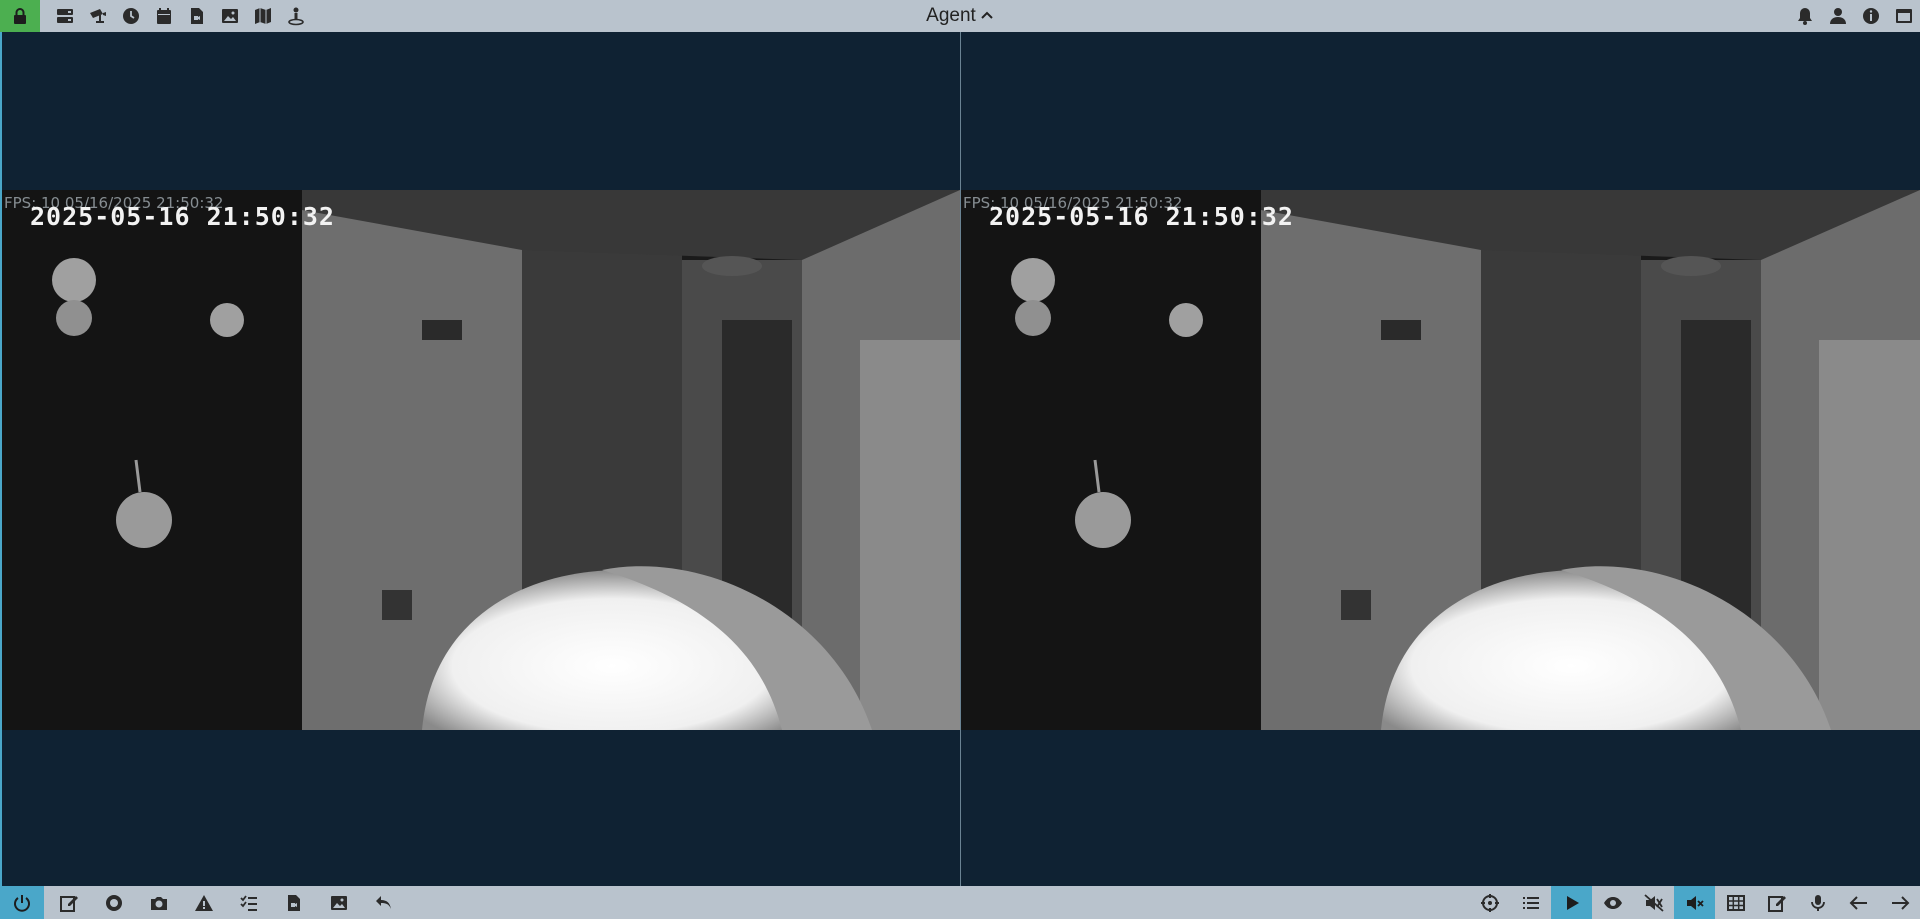 The image size is (1920, 919). I want to click on bottom-toolbar, so click(960, 902).